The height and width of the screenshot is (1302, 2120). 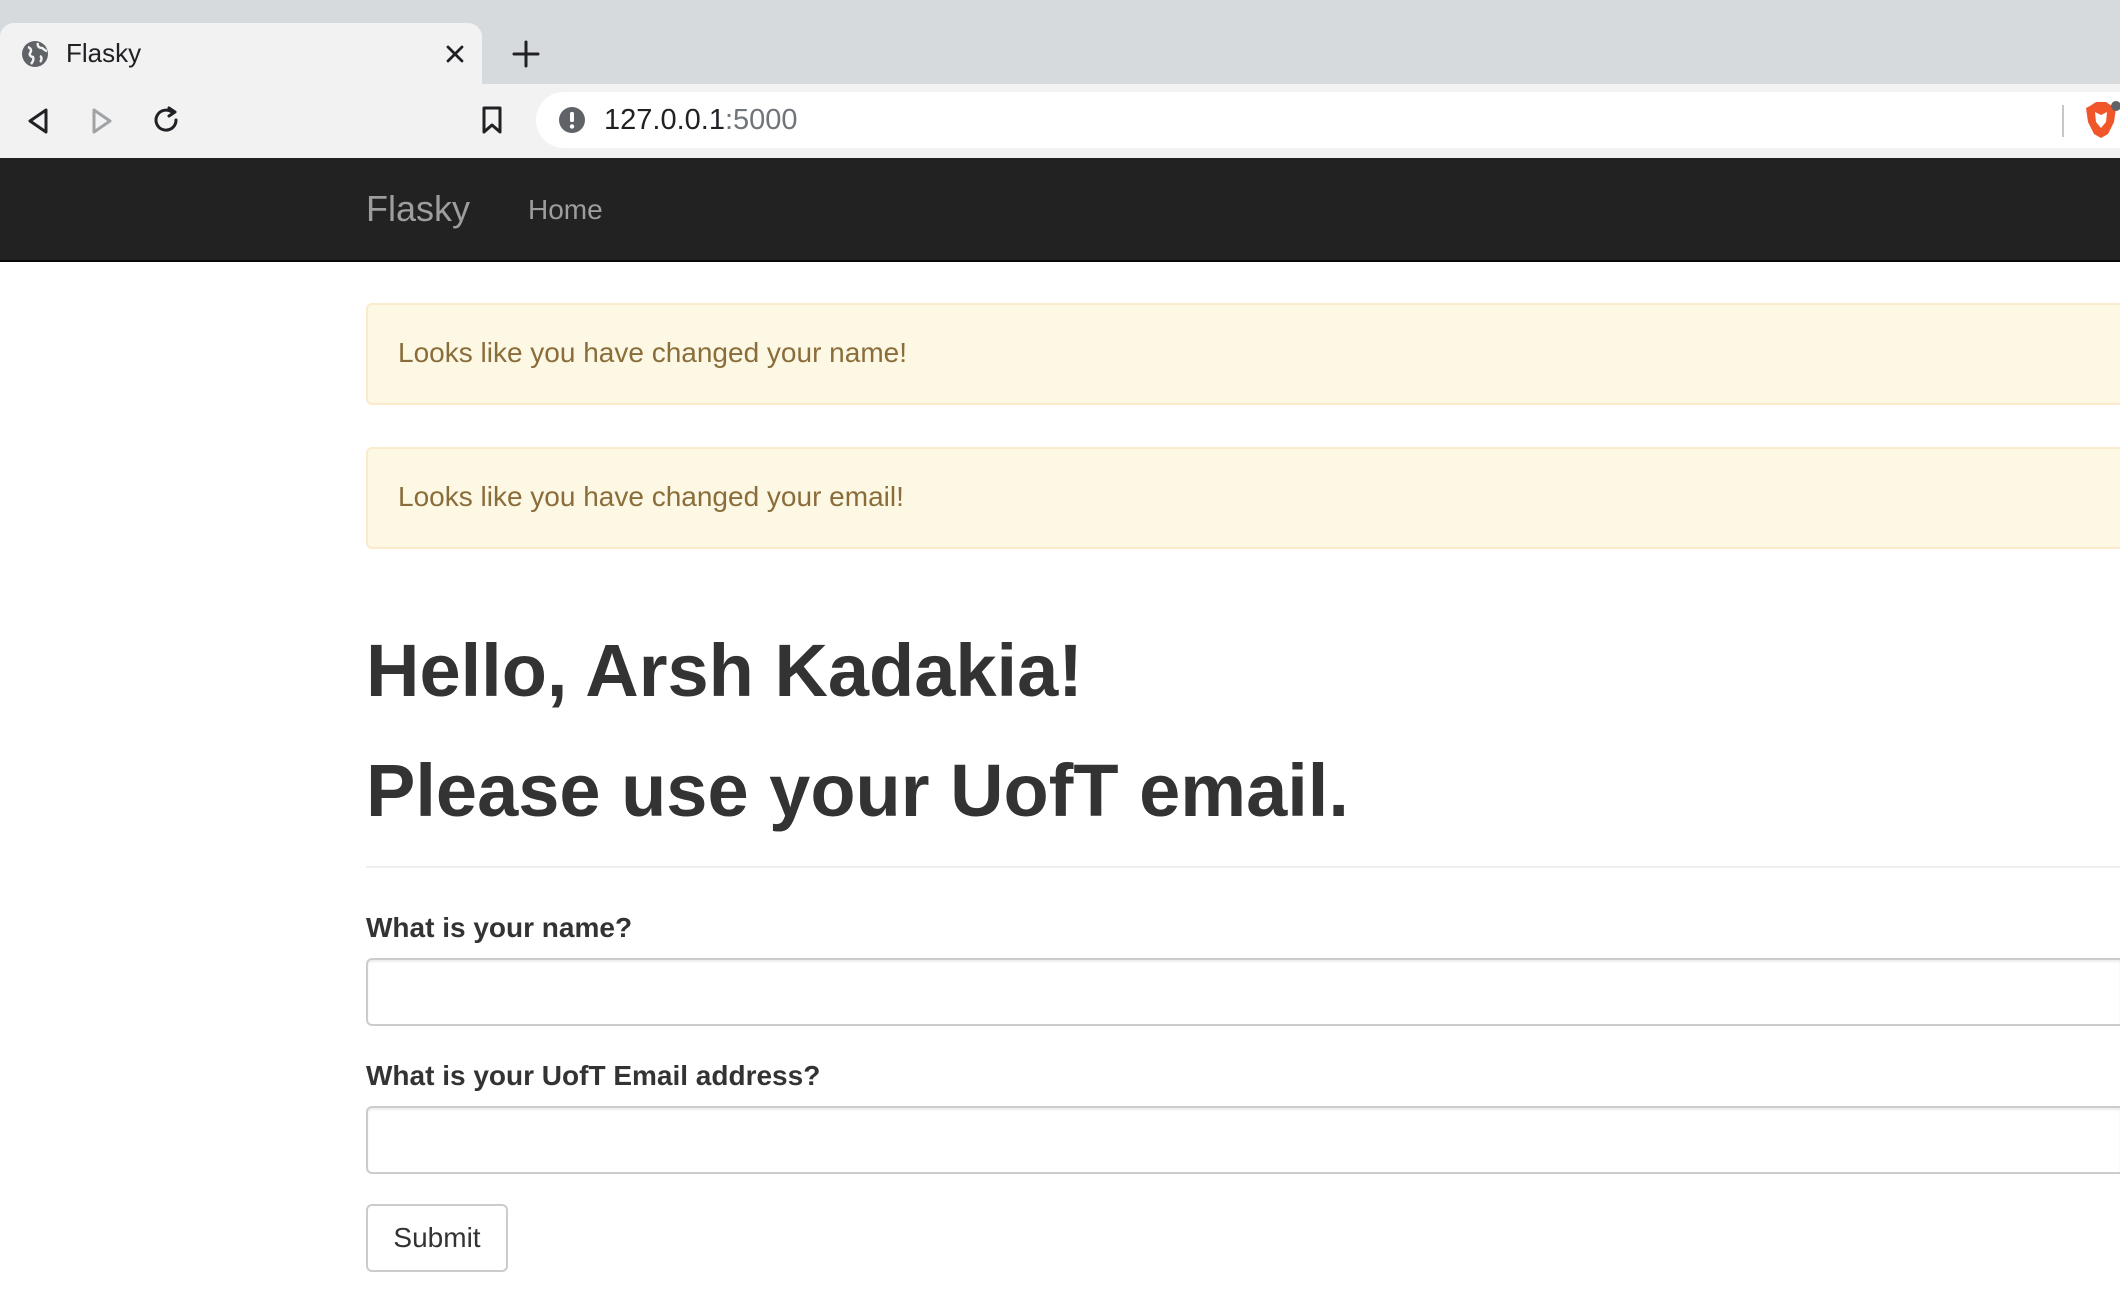 What do you see at coordinates (102, 121) in the screenshot?
I see `forward-icon` at bounding box center [102, 121].